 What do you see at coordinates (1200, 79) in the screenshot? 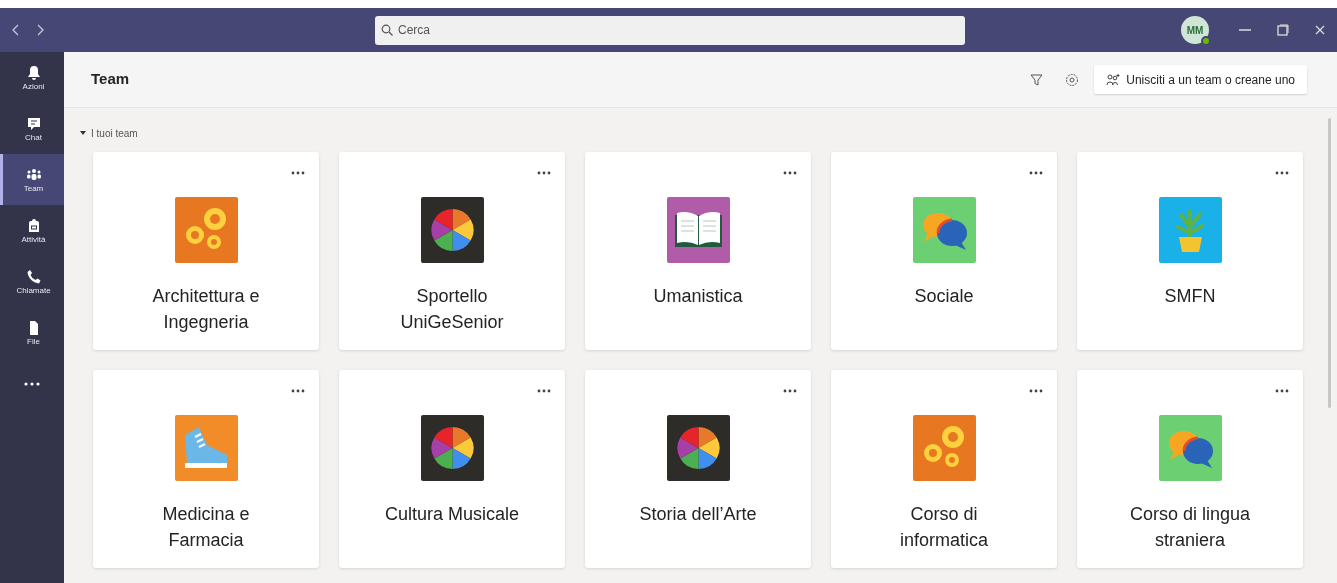
I see `join-or-create-team-button: Unisciti a un team o creane uno` at bounding box center [1200, 79].